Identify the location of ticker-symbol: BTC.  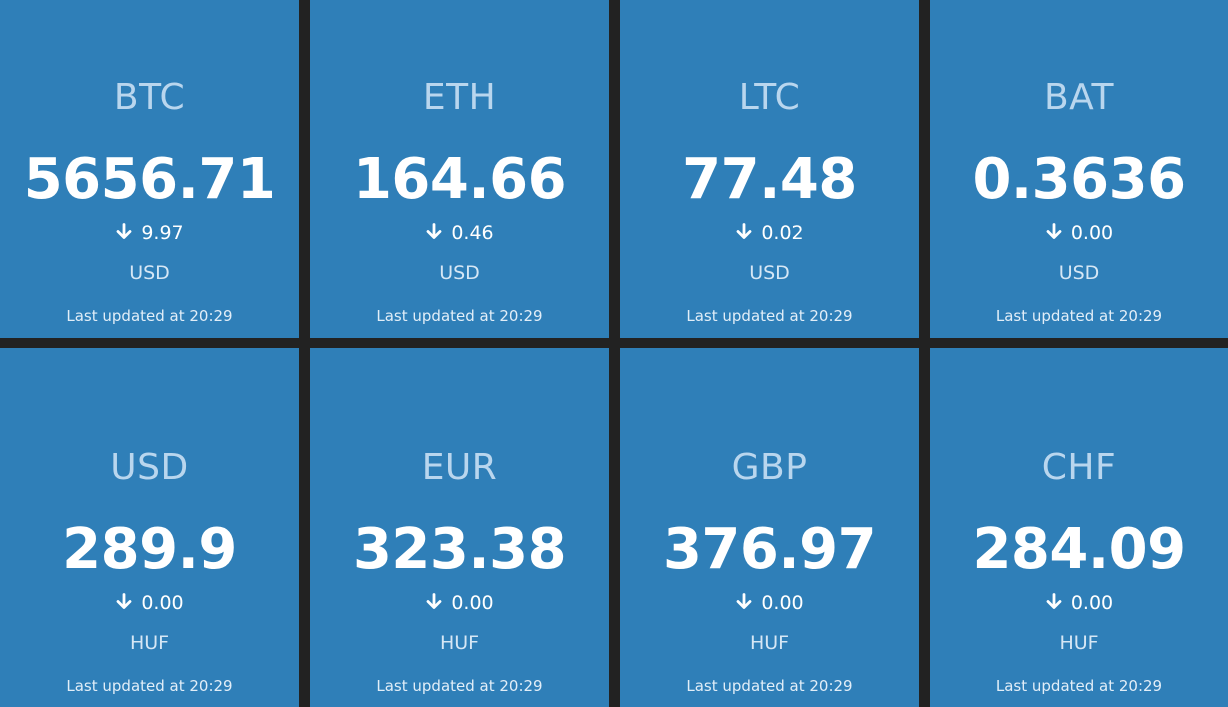
(149, 97).